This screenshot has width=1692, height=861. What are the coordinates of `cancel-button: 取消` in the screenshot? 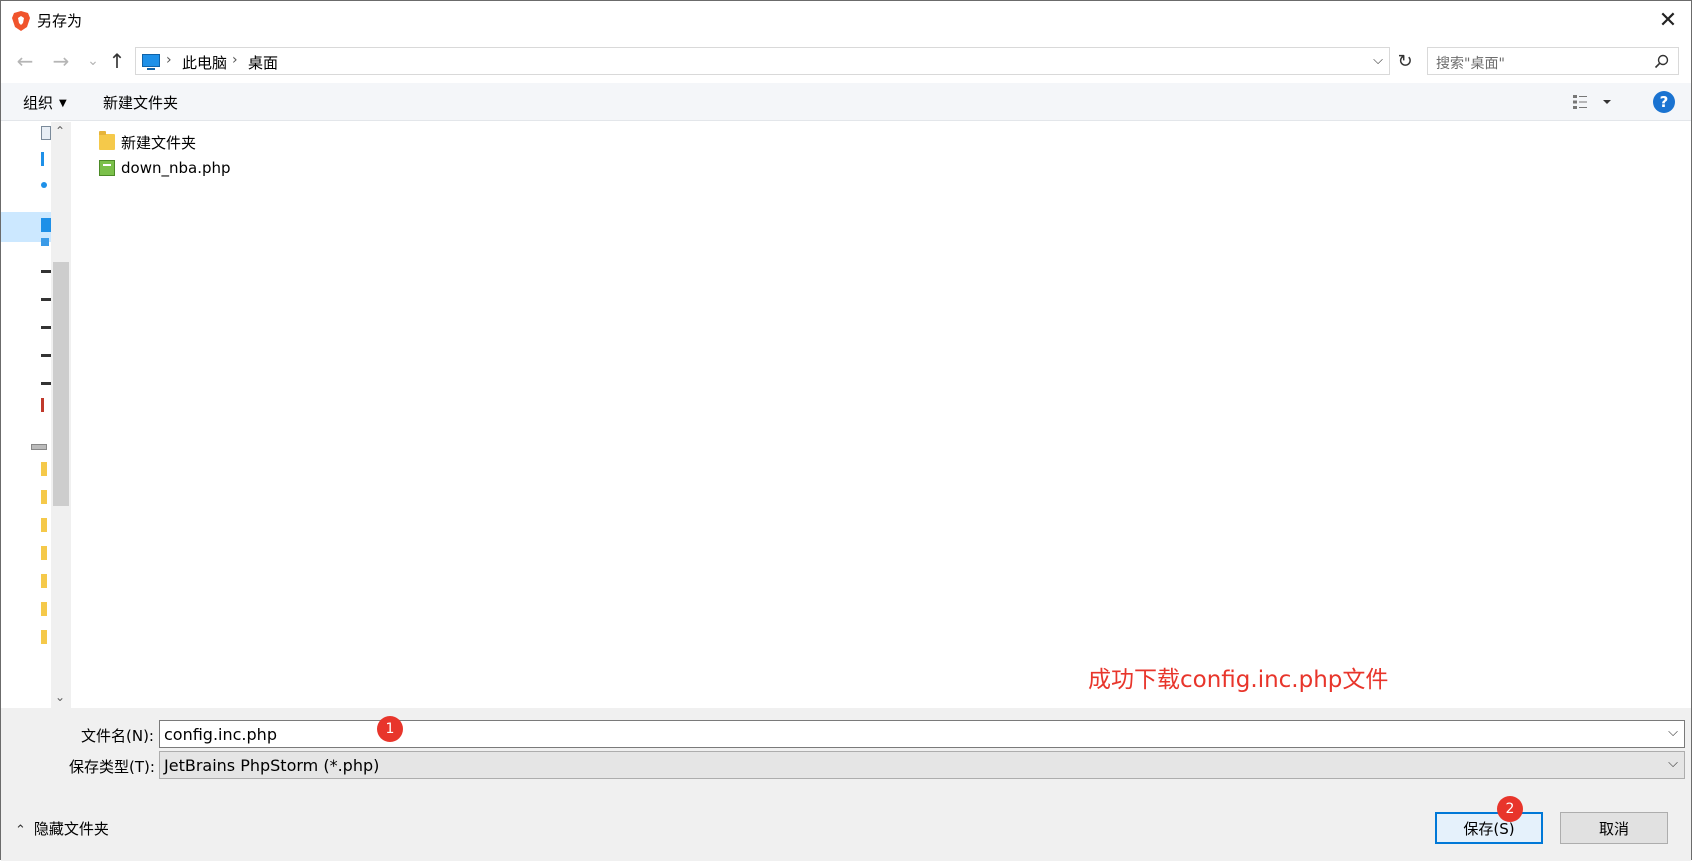 It's located at (1614, 828).